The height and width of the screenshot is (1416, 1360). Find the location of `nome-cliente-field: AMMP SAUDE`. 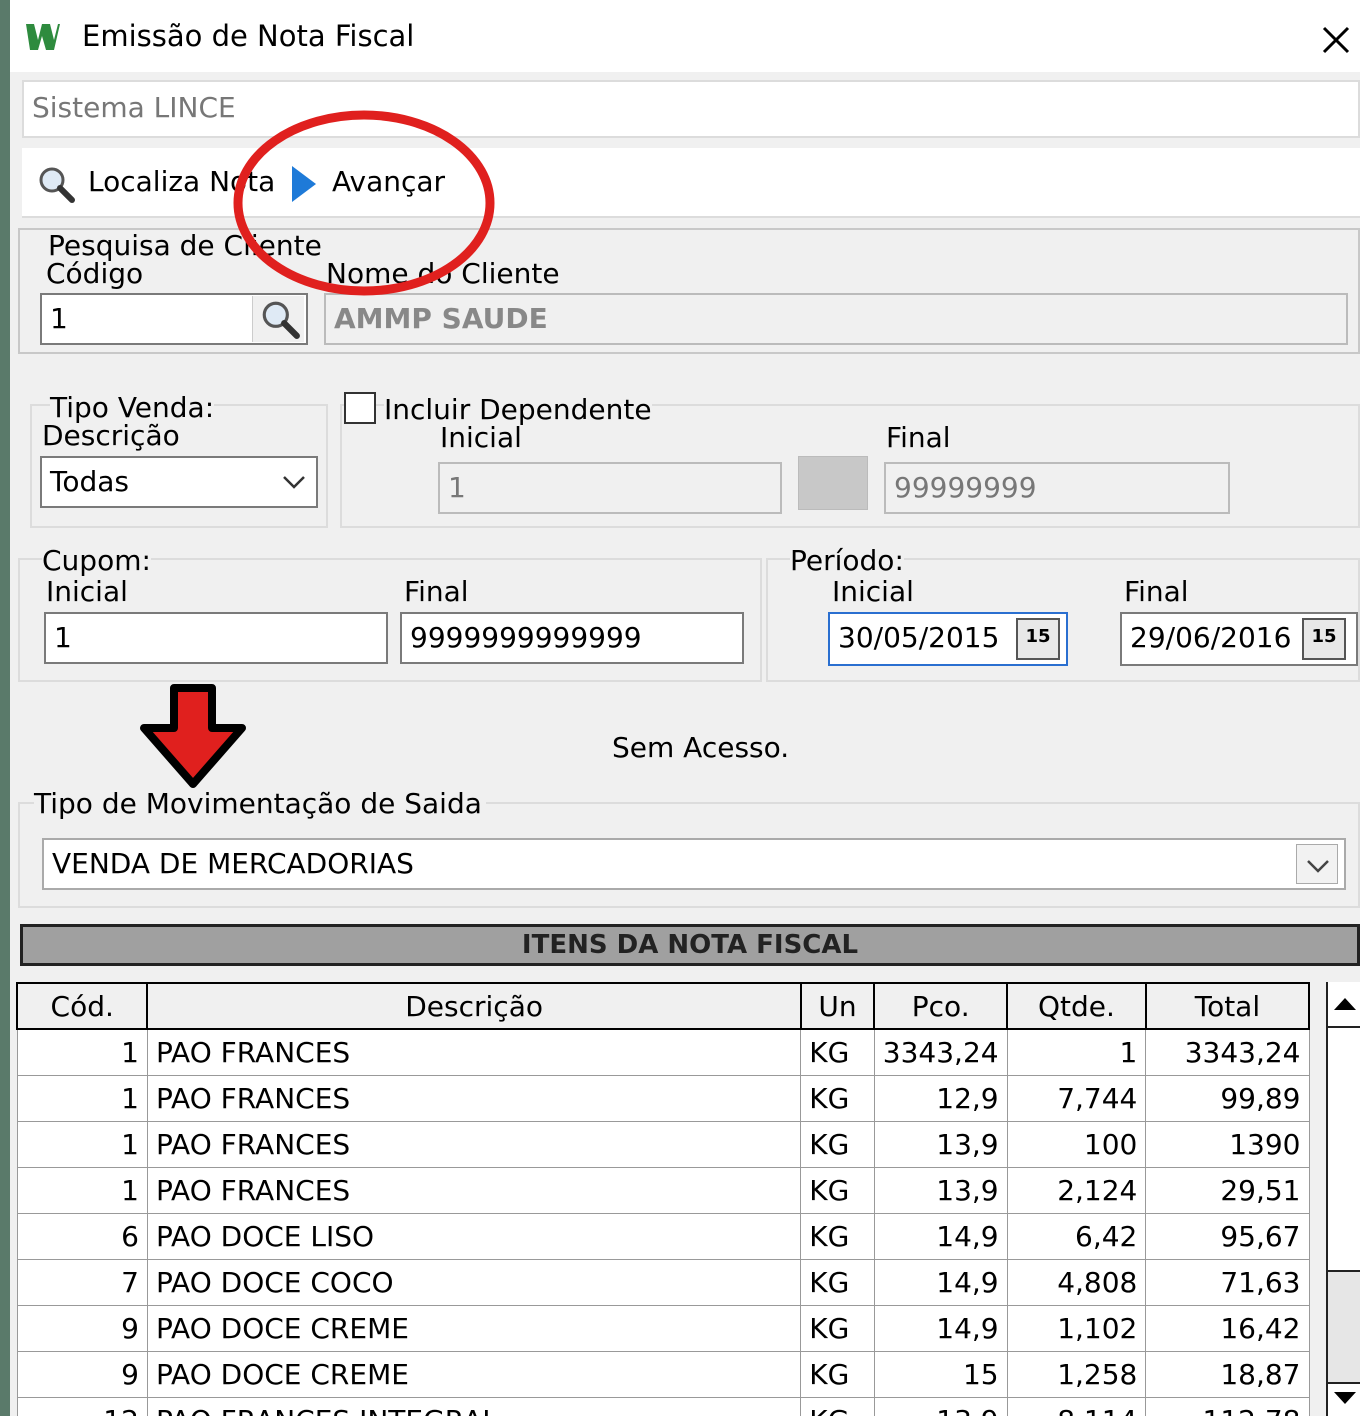

nome-cliente-field: AMMP SAUDE is located at coordinates (836, 319).